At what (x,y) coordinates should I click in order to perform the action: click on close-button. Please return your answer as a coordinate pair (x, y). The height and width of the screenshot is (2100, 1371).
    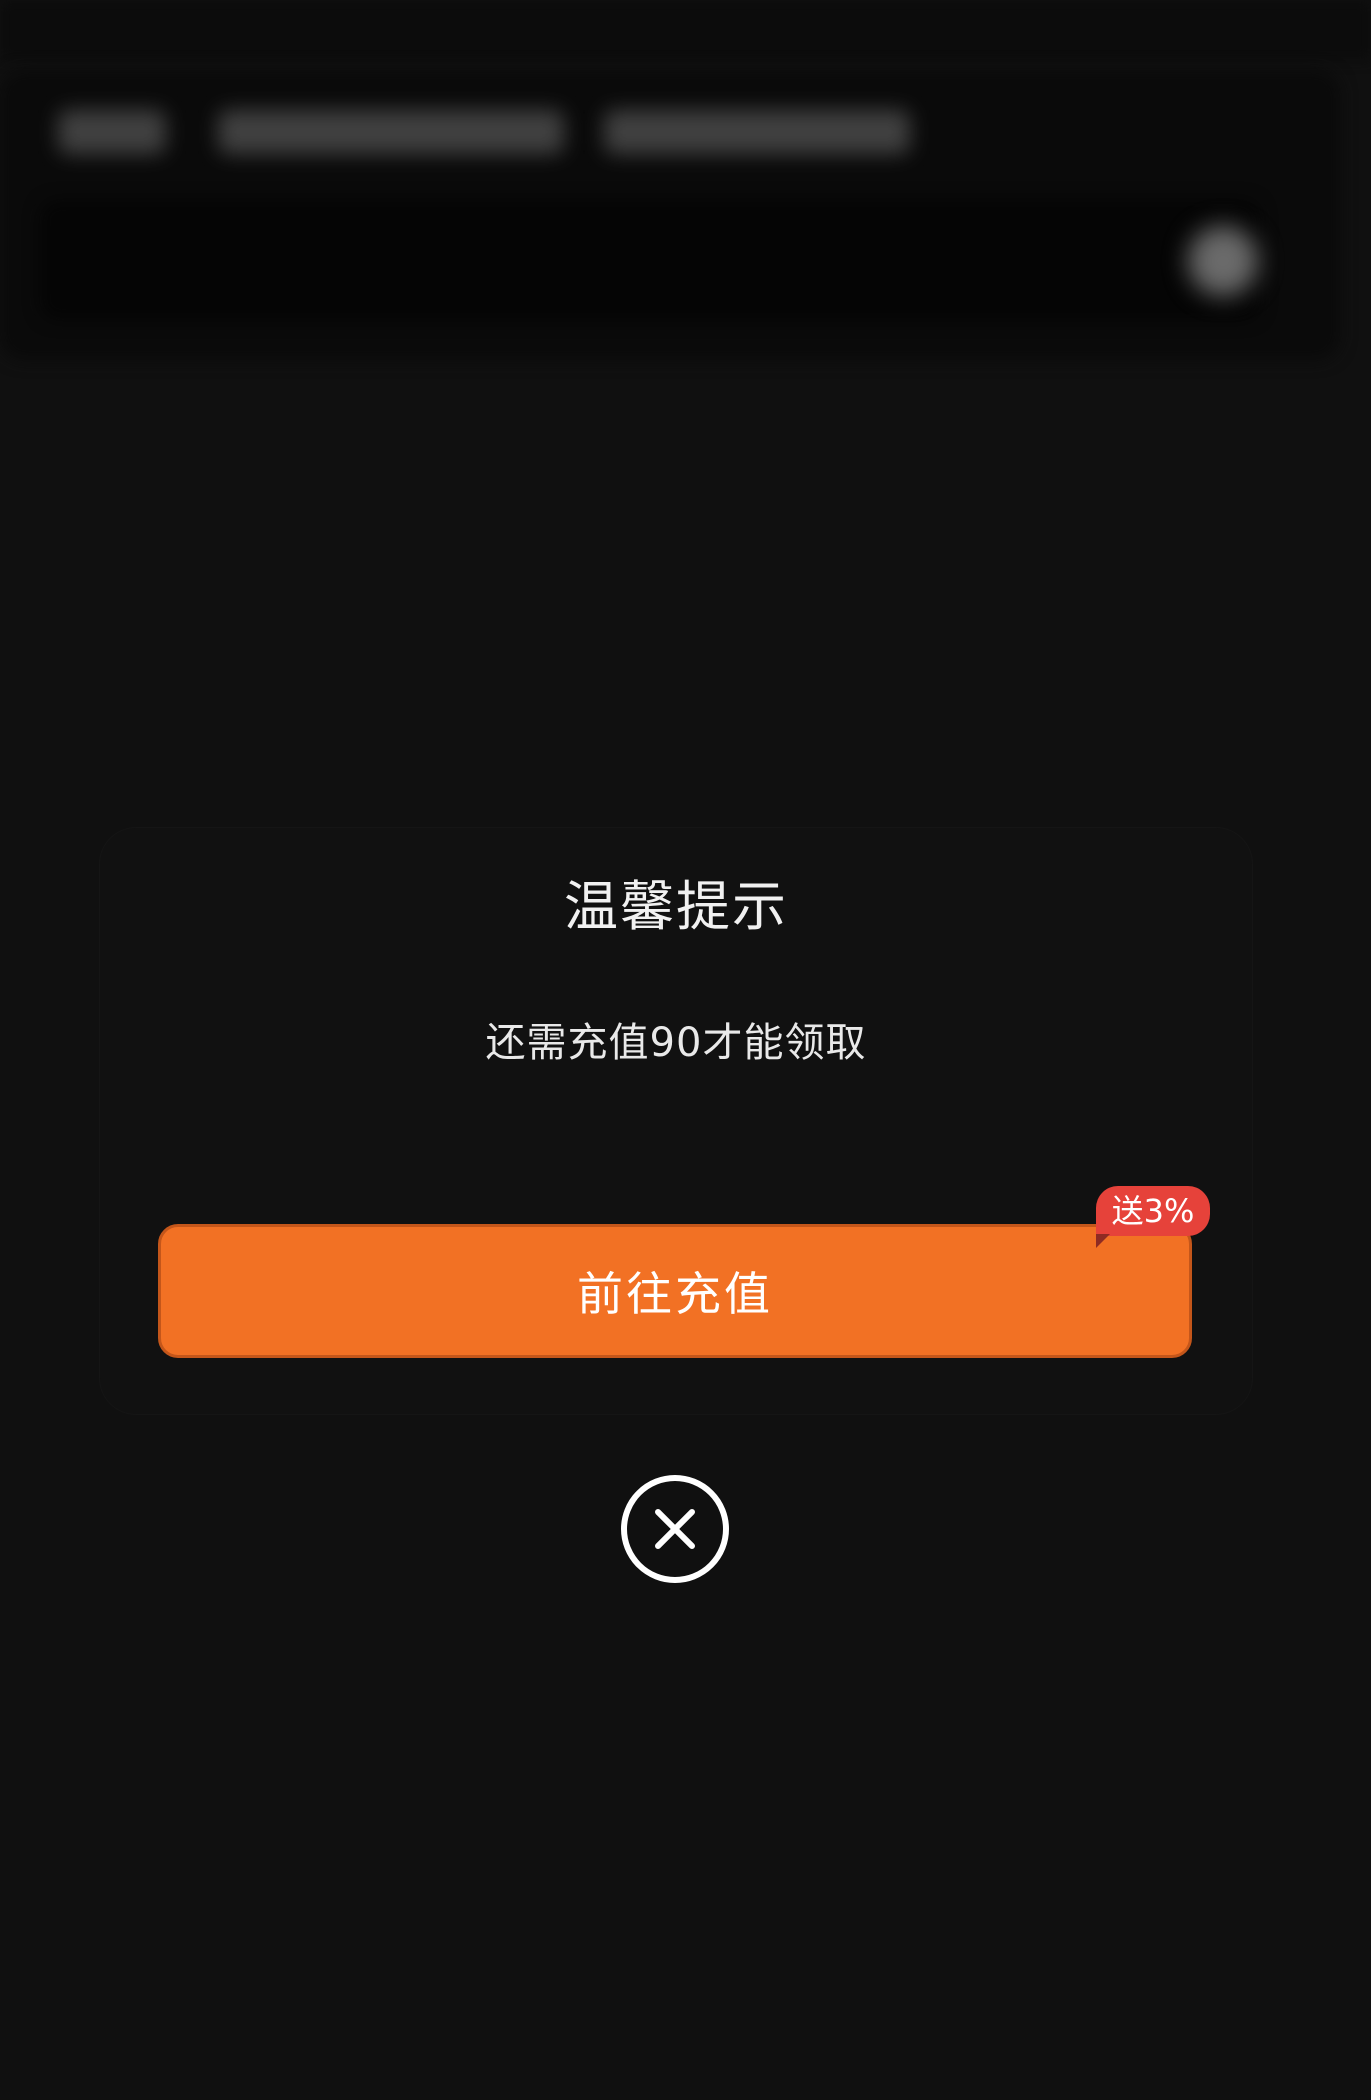
    Looking at the image, I should click on (675, 1529).